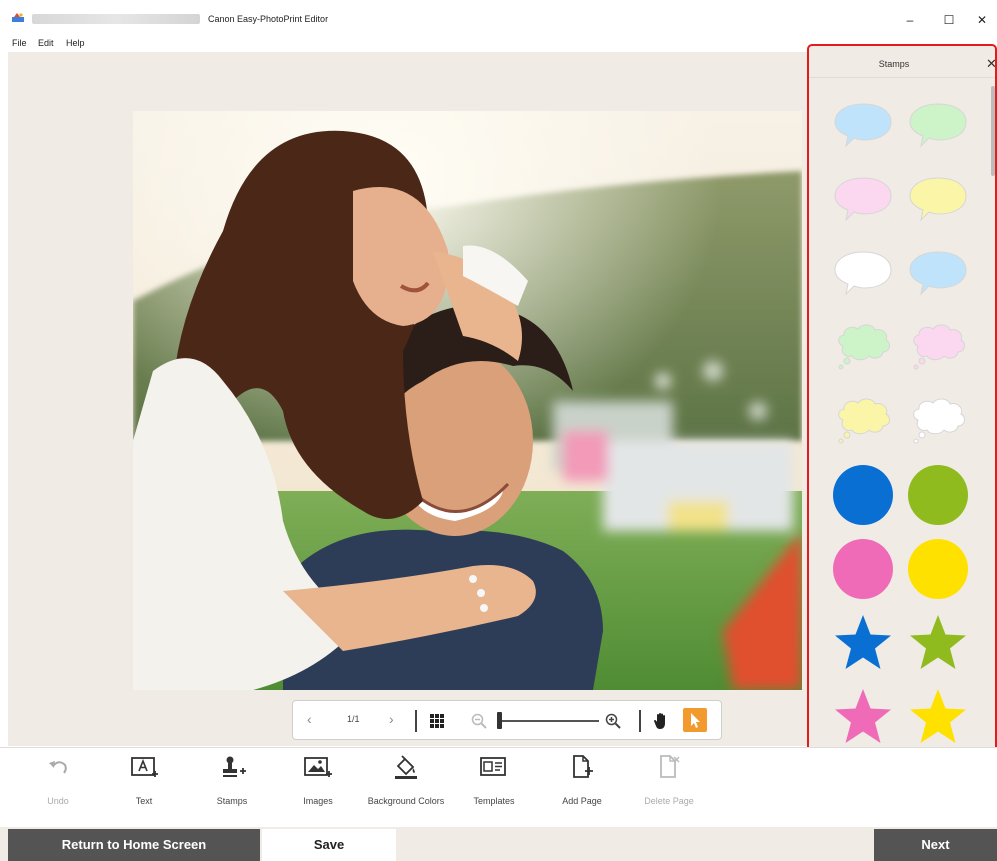 The height and width of the screenshot is (861, 997). I want to click on minimize-button: –, so click(910, 20).